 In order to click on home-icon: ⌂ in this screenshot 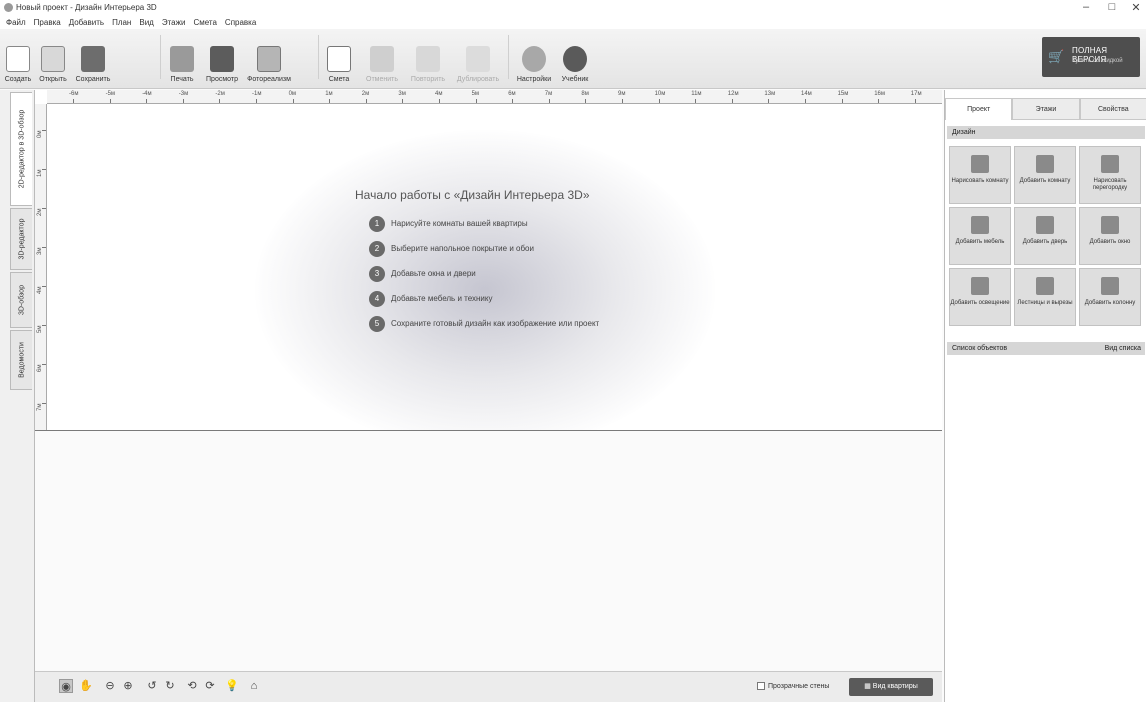, I will do `click(254, 686)`.